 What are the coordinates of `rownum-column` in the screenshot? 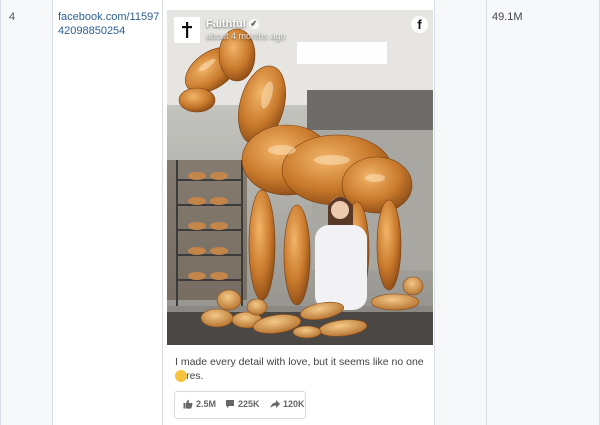 It's located at (26, 212).